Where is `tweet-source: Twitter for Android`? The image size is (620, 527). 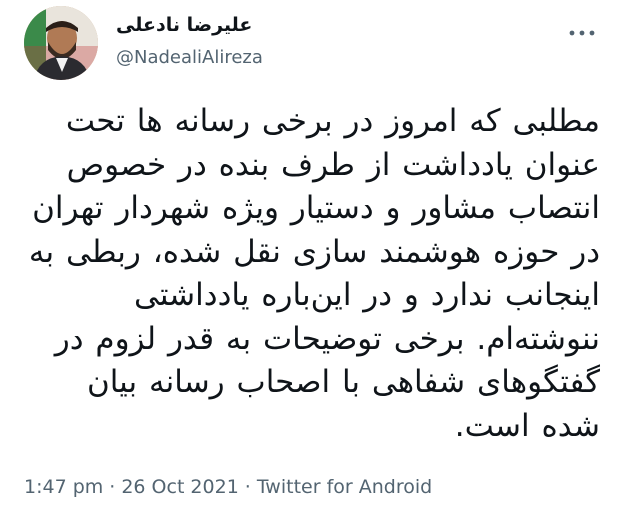 tweet-source: Twitter for Android is located at coordinates (344, 487).